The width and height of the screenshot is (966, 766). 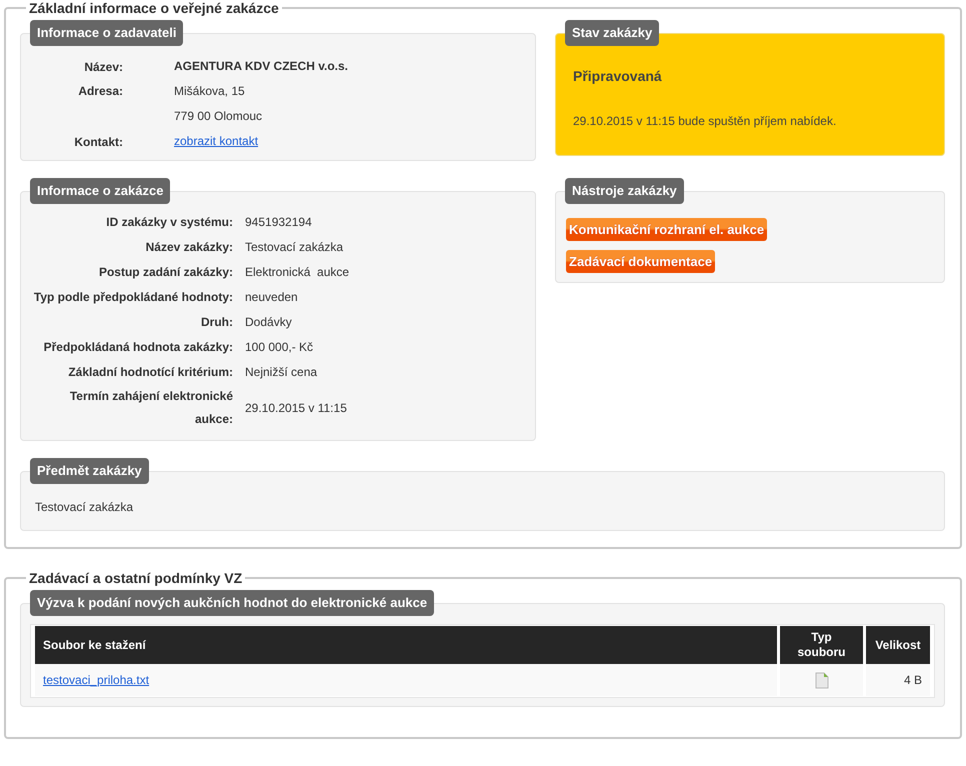 What do you see at coordinates (154, 8) in the screenshot?
I see `section-title: Základní informace o veřejné zakázce` at bounding box center [154, 8].